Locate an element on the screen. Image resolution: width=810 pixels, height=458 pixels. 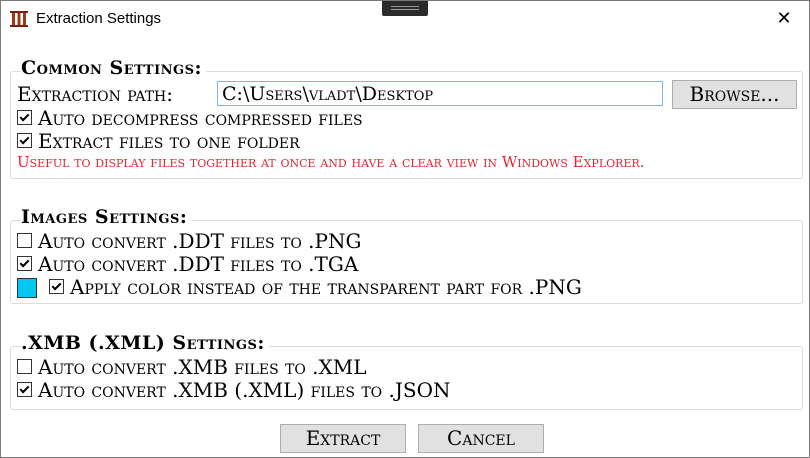
app-icon is located at coordinates (19, 19).